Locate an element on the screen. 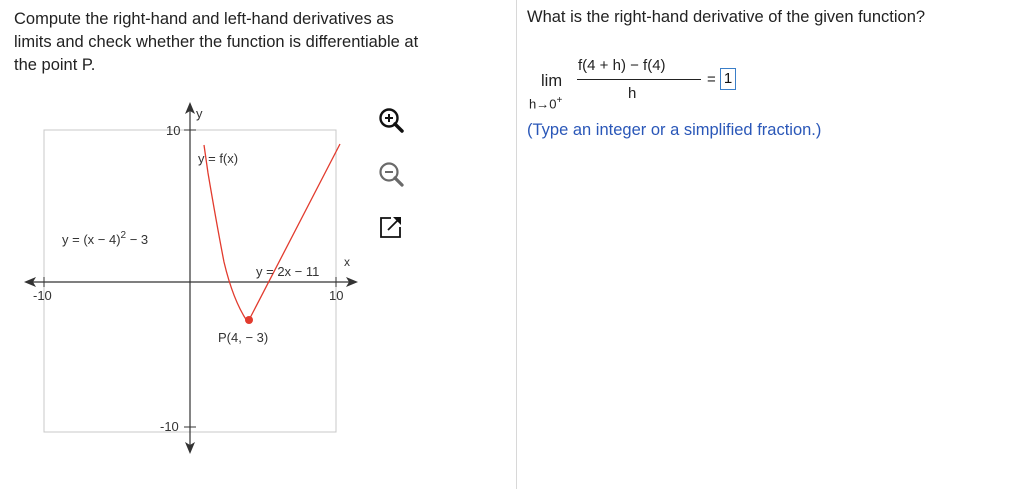 This screenshot has height=489, width=1024. left-piece-label: y = (x − 4)2 − 3 is located at coordinates (105, 238).